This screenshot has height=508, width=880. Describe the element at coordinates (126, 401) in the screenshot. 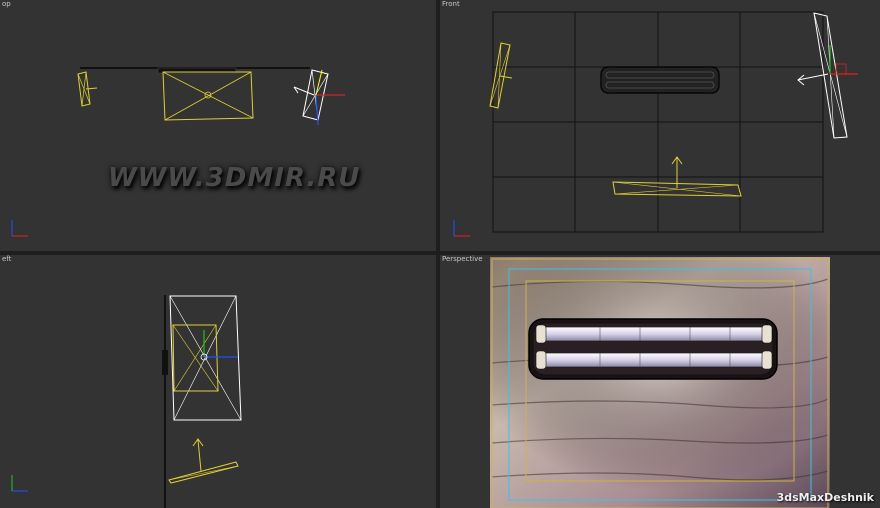

I see `left-viewport-canvas` at that location.